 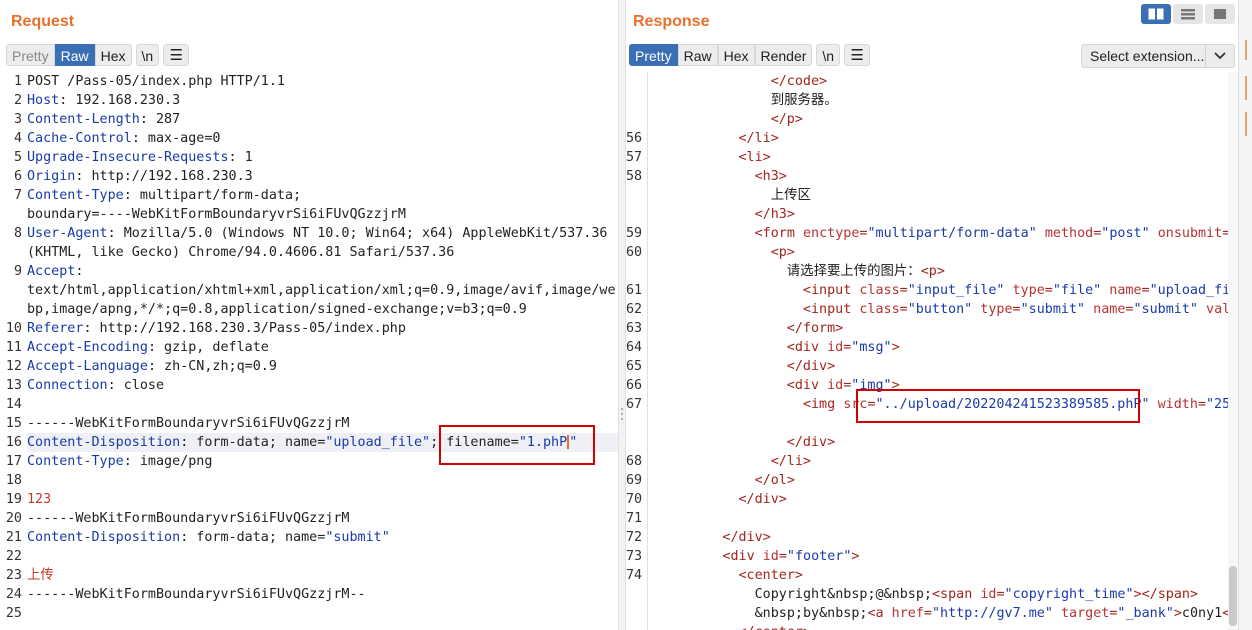 I want to click on line-number: 73, so click(x=634, y=556).